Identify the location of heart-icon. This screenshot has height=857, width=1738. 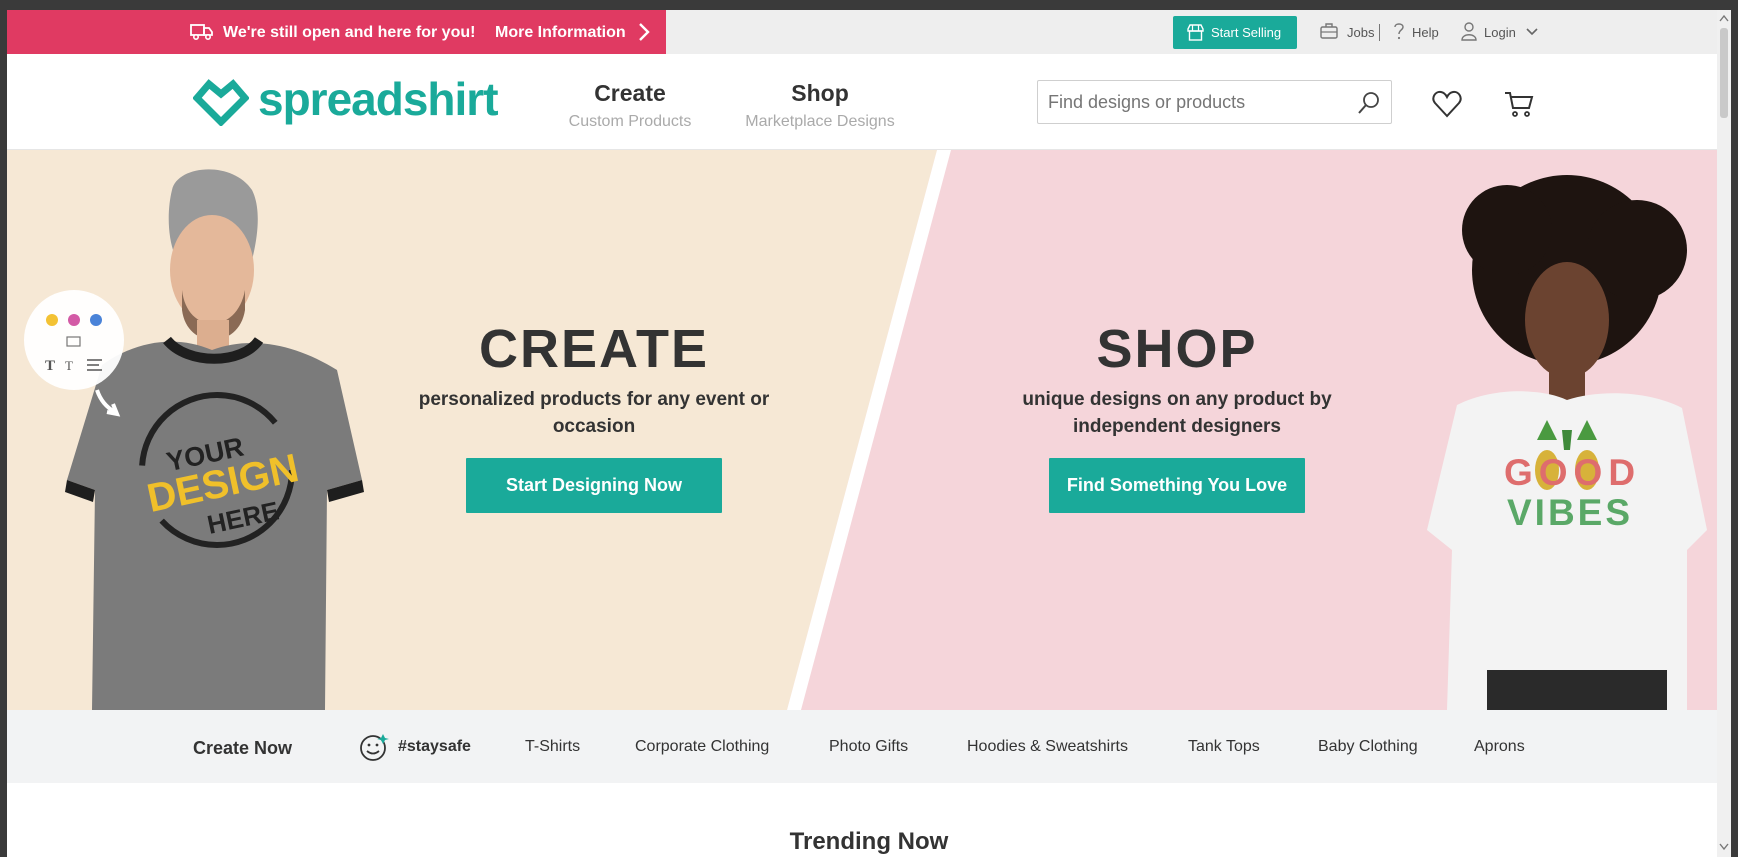
(1447, 104).